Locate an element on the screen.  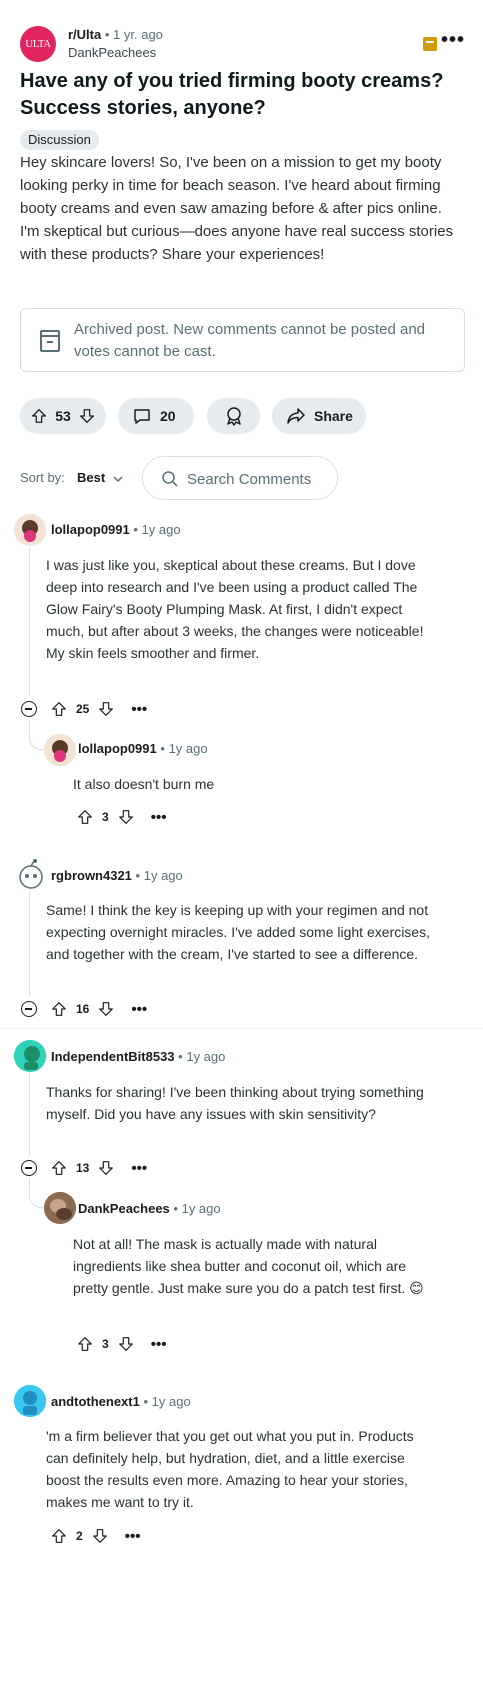
search-comments is located at coordinates (240, 478).